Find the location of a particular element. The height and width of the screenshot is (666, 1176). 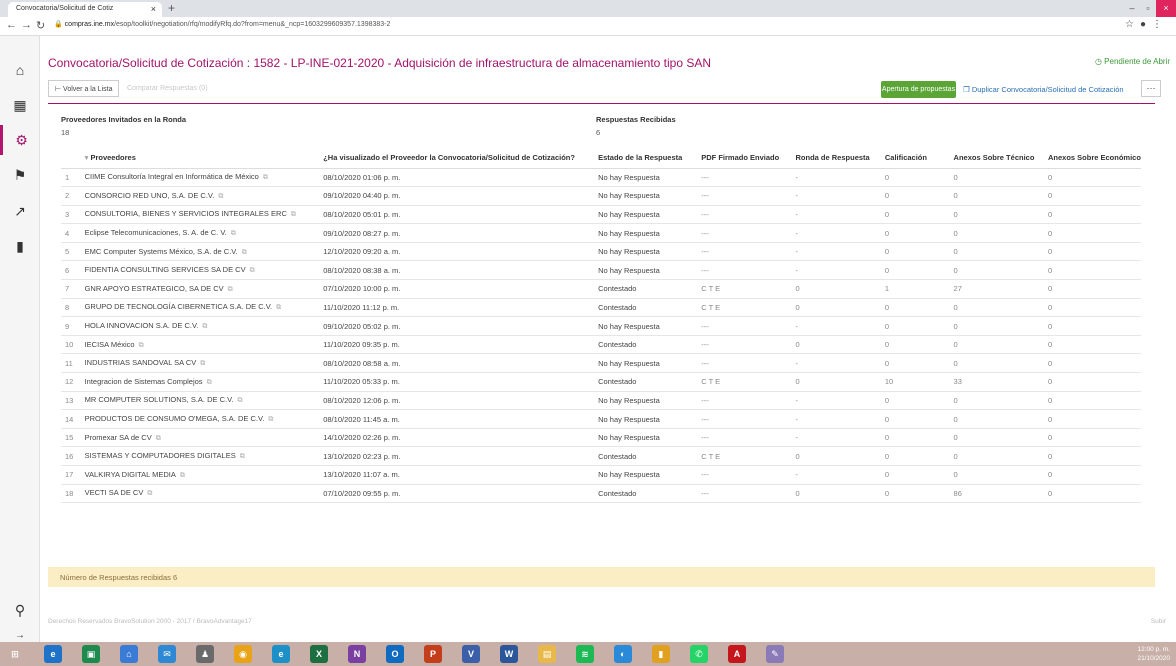

store-icon: ▣ is located at coordinates (91, 654).